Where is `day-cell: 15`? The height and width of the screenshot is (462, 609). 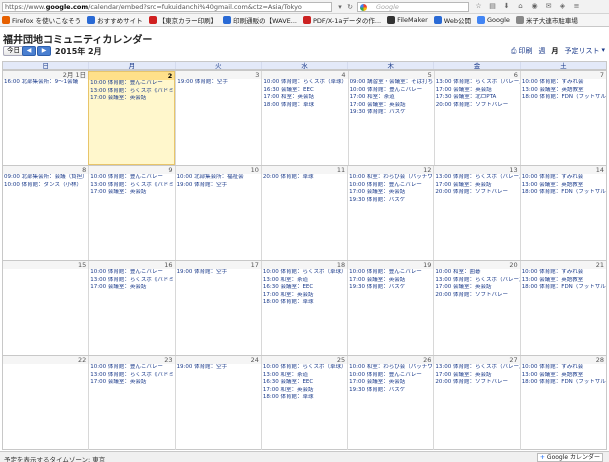
day-cell: 15 is located at coordinates (46, 308).